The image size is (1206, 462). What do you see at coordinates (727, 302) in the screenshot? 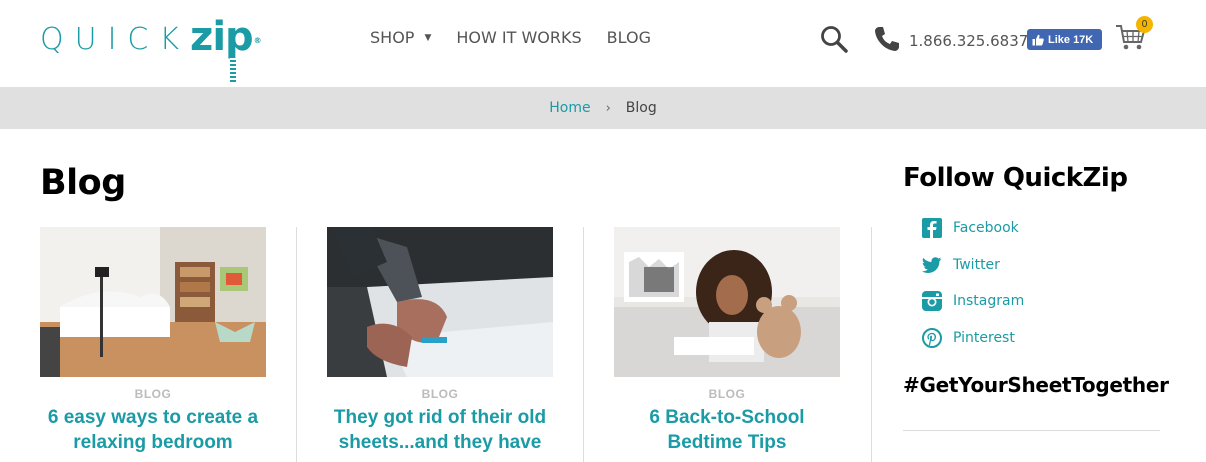
I see `post-image-child-drawing` at bounding box center [727, 302].